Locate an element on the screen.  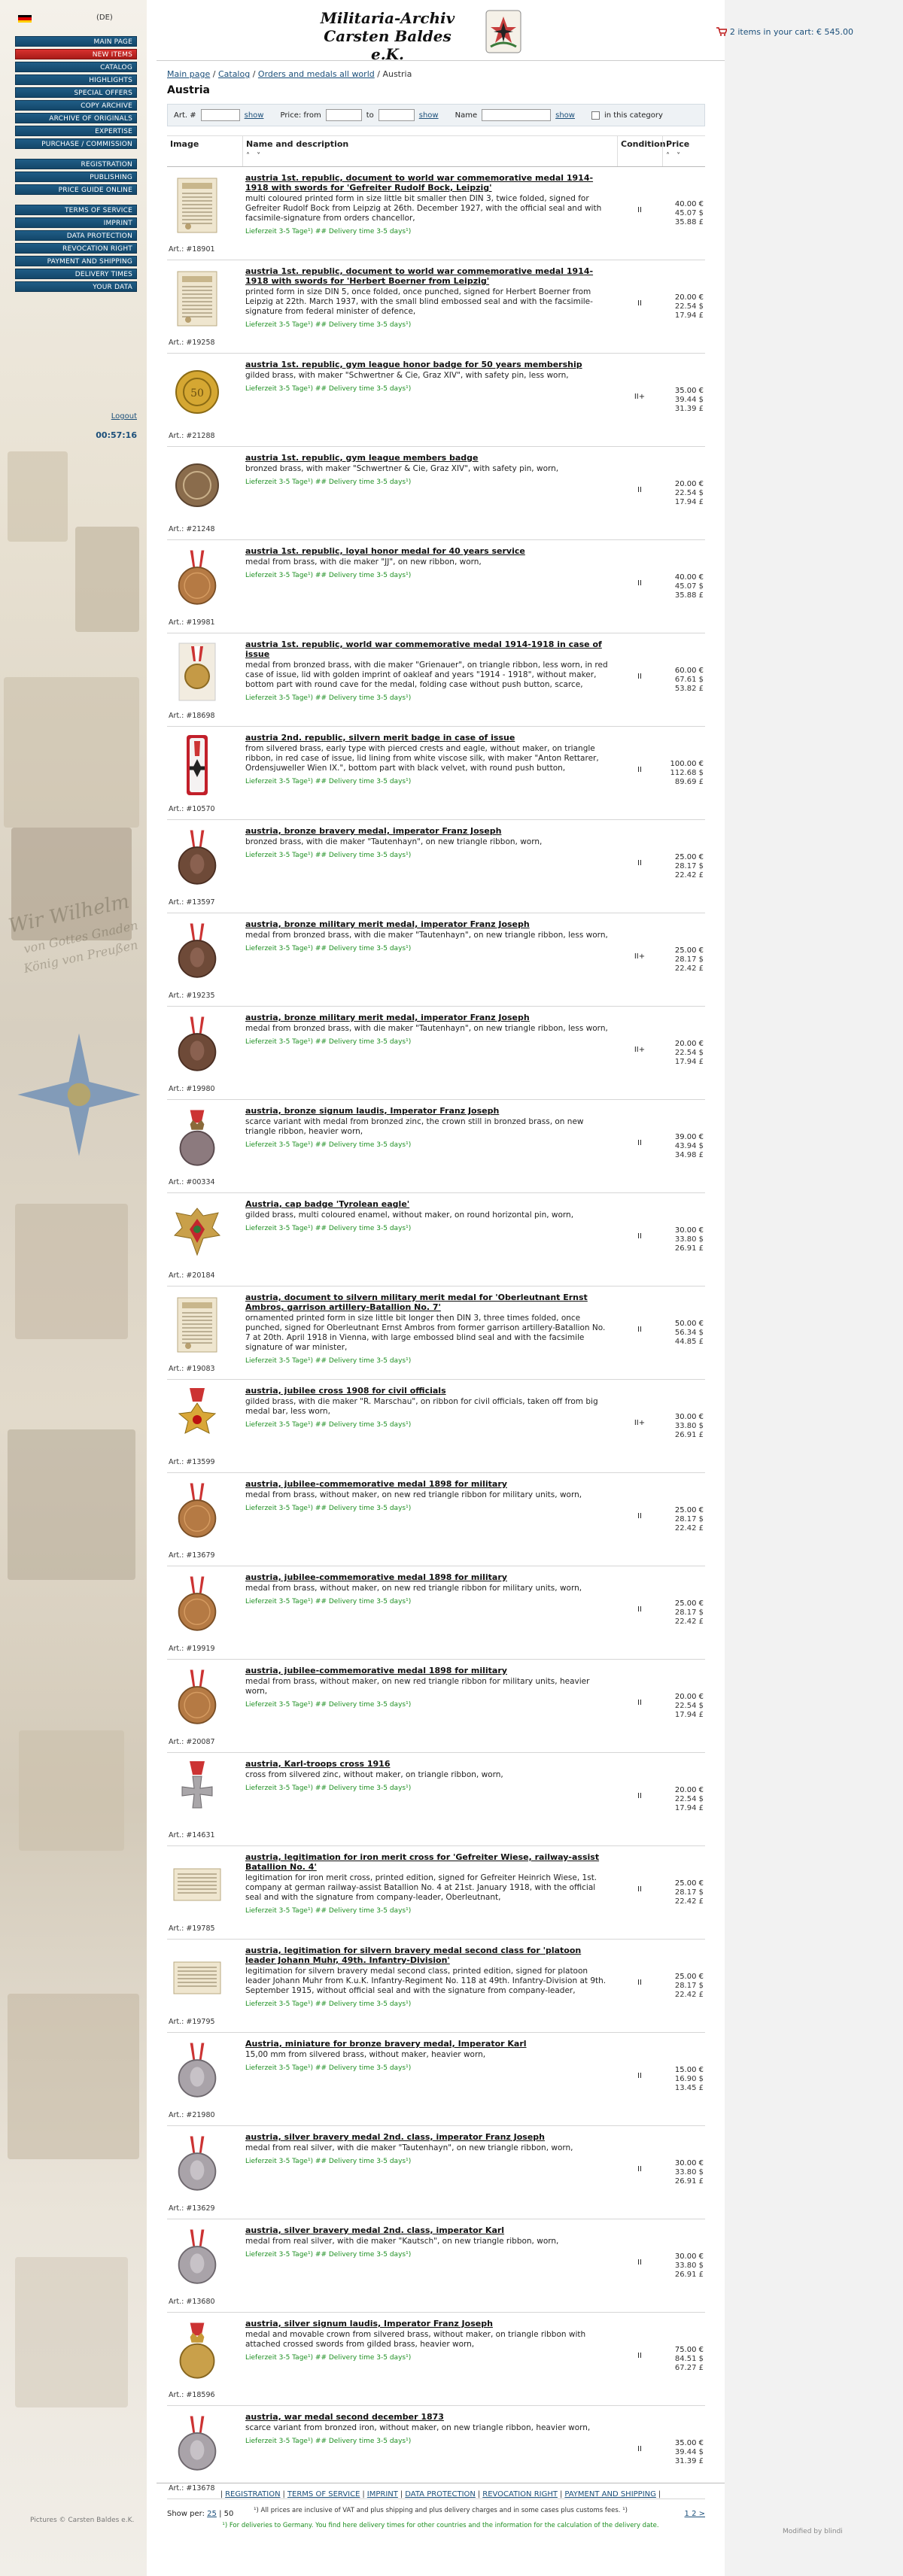
cart-icon is located at coordinates (721, 31).